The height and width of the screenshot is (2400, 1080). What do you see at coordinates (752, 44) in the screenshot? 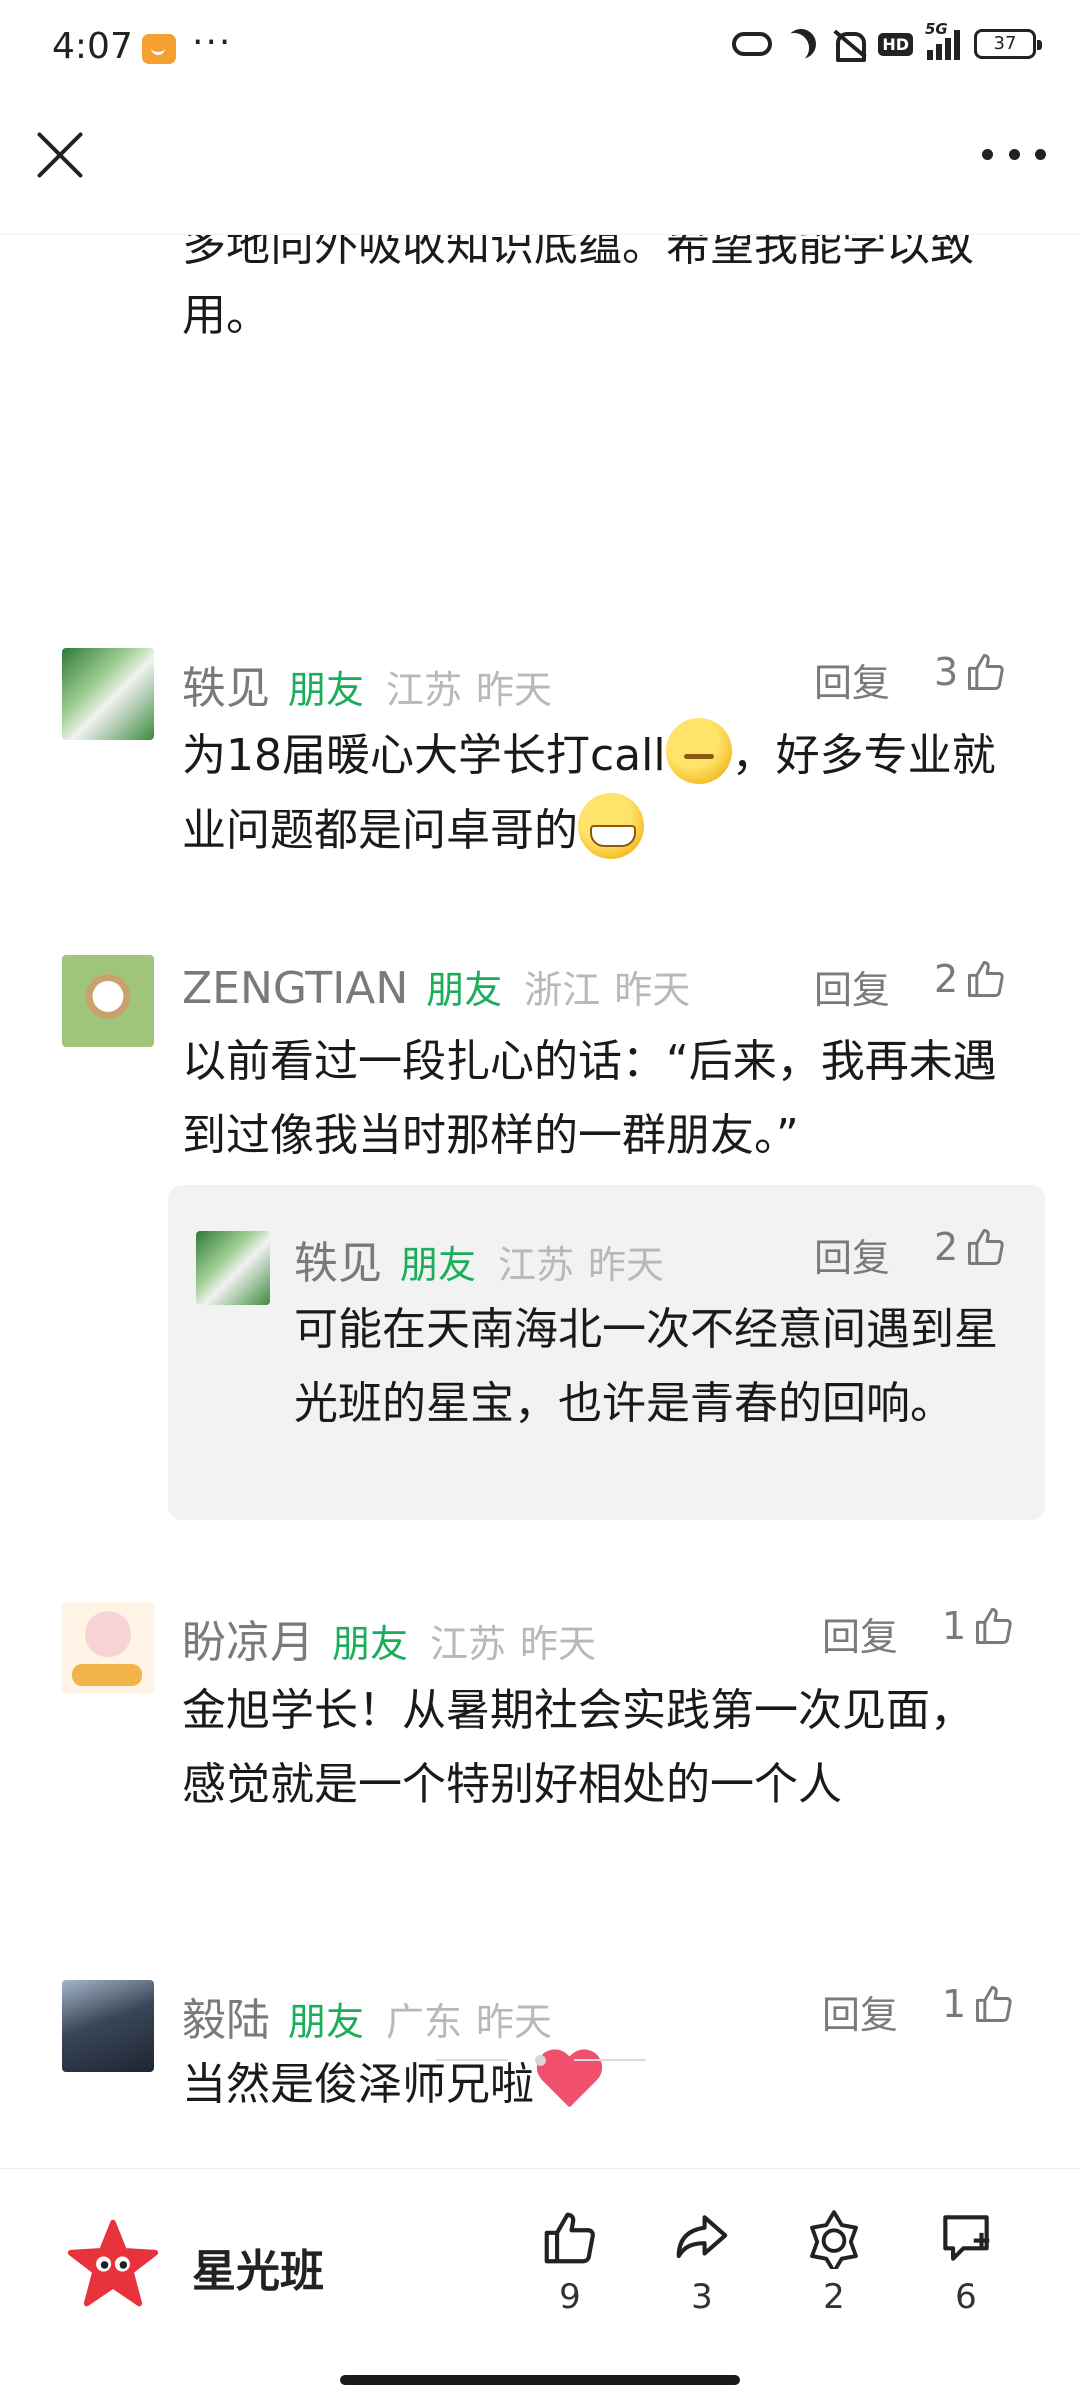
I see `link-icon` at bounding box center [752, 44].